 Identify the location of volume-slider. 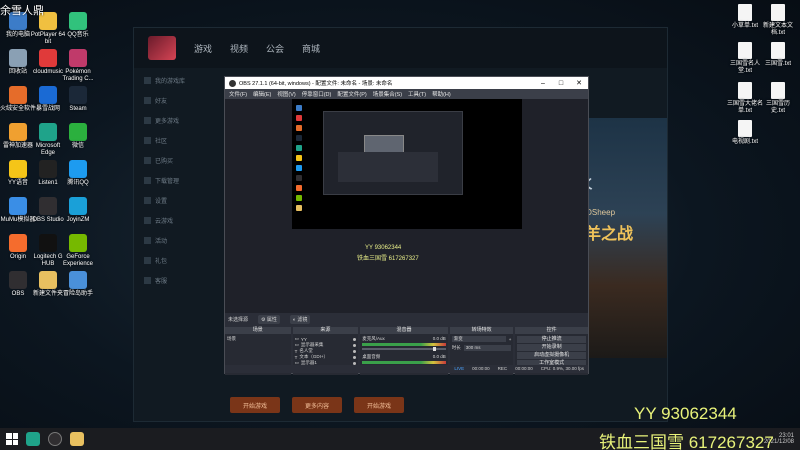
(404, 349).